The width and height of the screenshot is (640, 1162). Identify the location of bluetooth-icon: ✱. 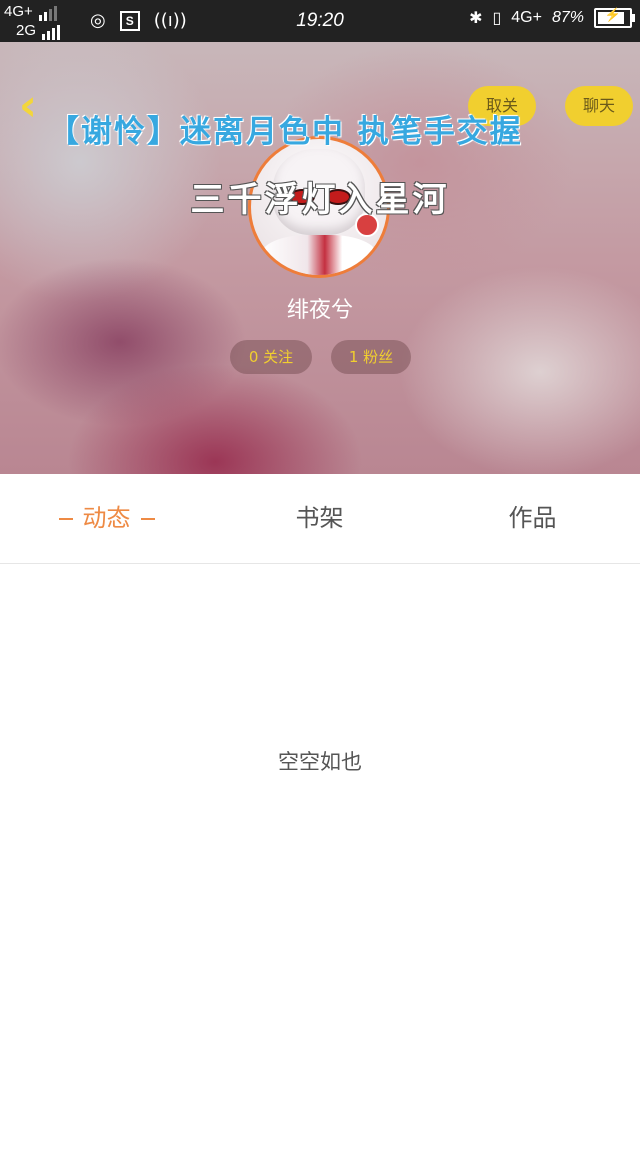
(476, 18).